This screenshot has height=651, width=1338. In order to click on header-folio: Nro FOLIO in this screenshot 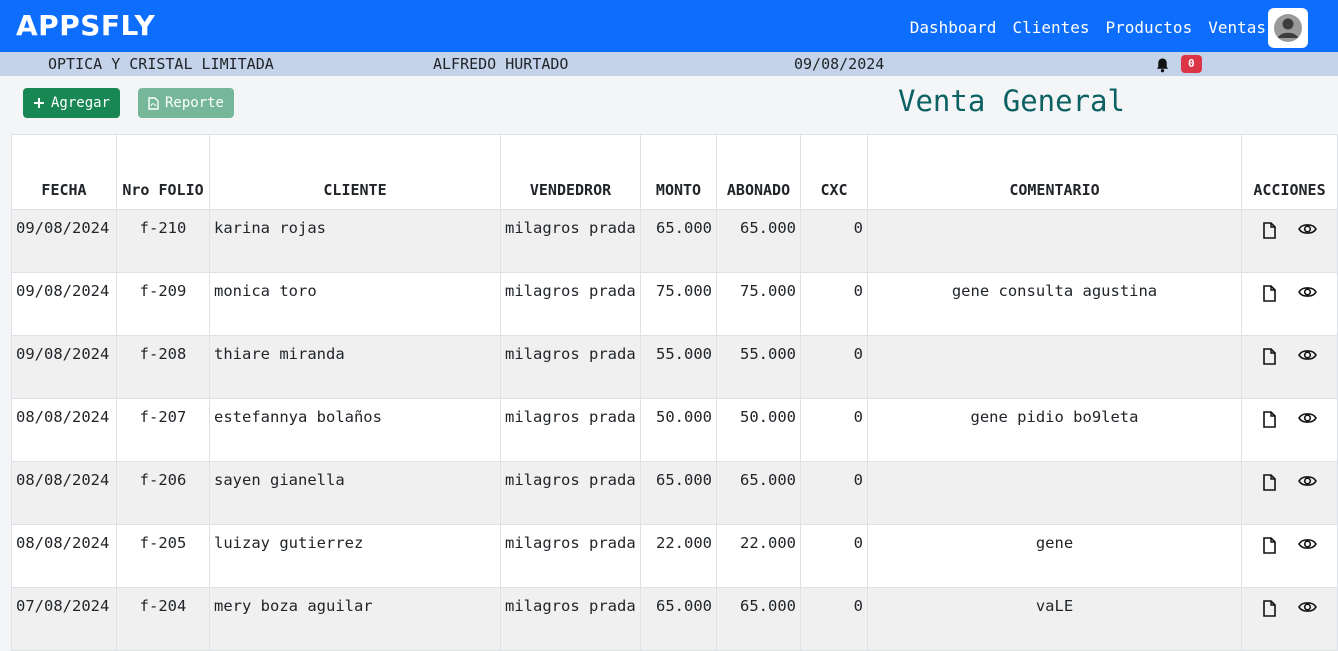, I will do `click(163, 172)`.